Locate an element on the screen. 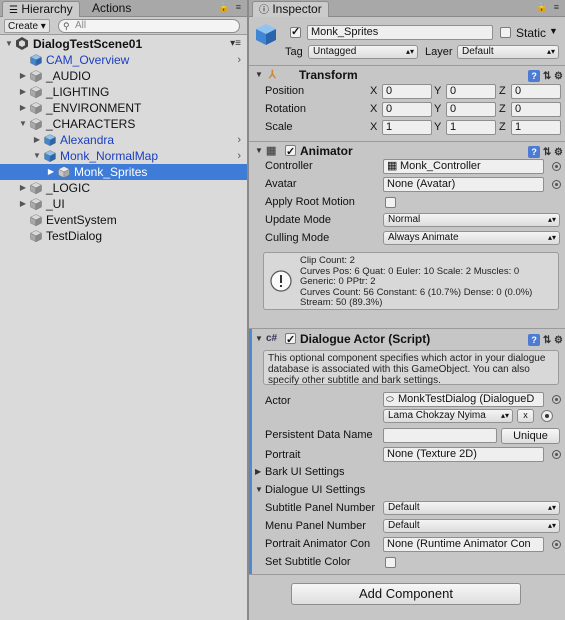 The height and width of the screenshot is (620, 565). hierarchy-item: ▶ _LOGIC is located at coordinates (123, 188).